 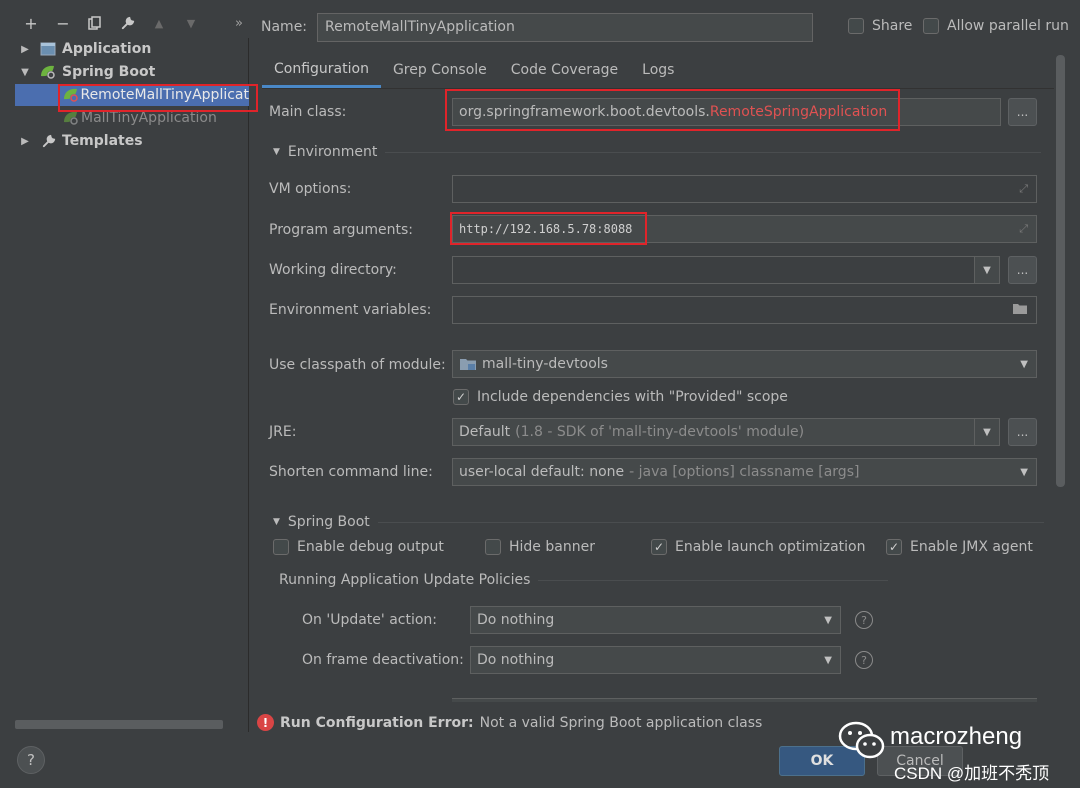 I want to click on on-update-select: Do nothing ▼, so click(x=655, y=620).